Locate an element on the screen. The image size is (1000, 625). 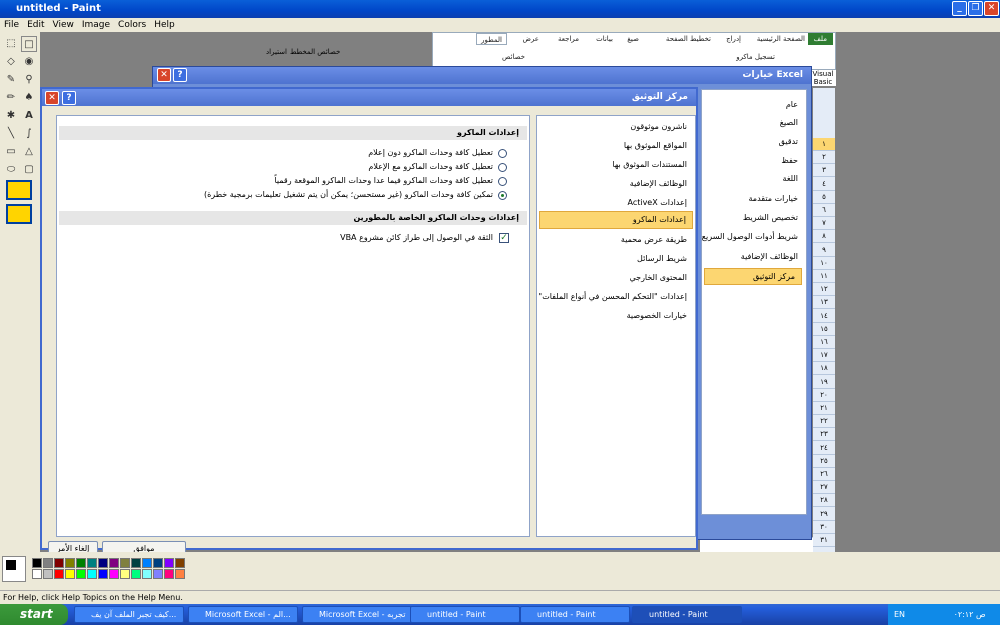
import-label: استيراد is located at coordinates (270, 52).